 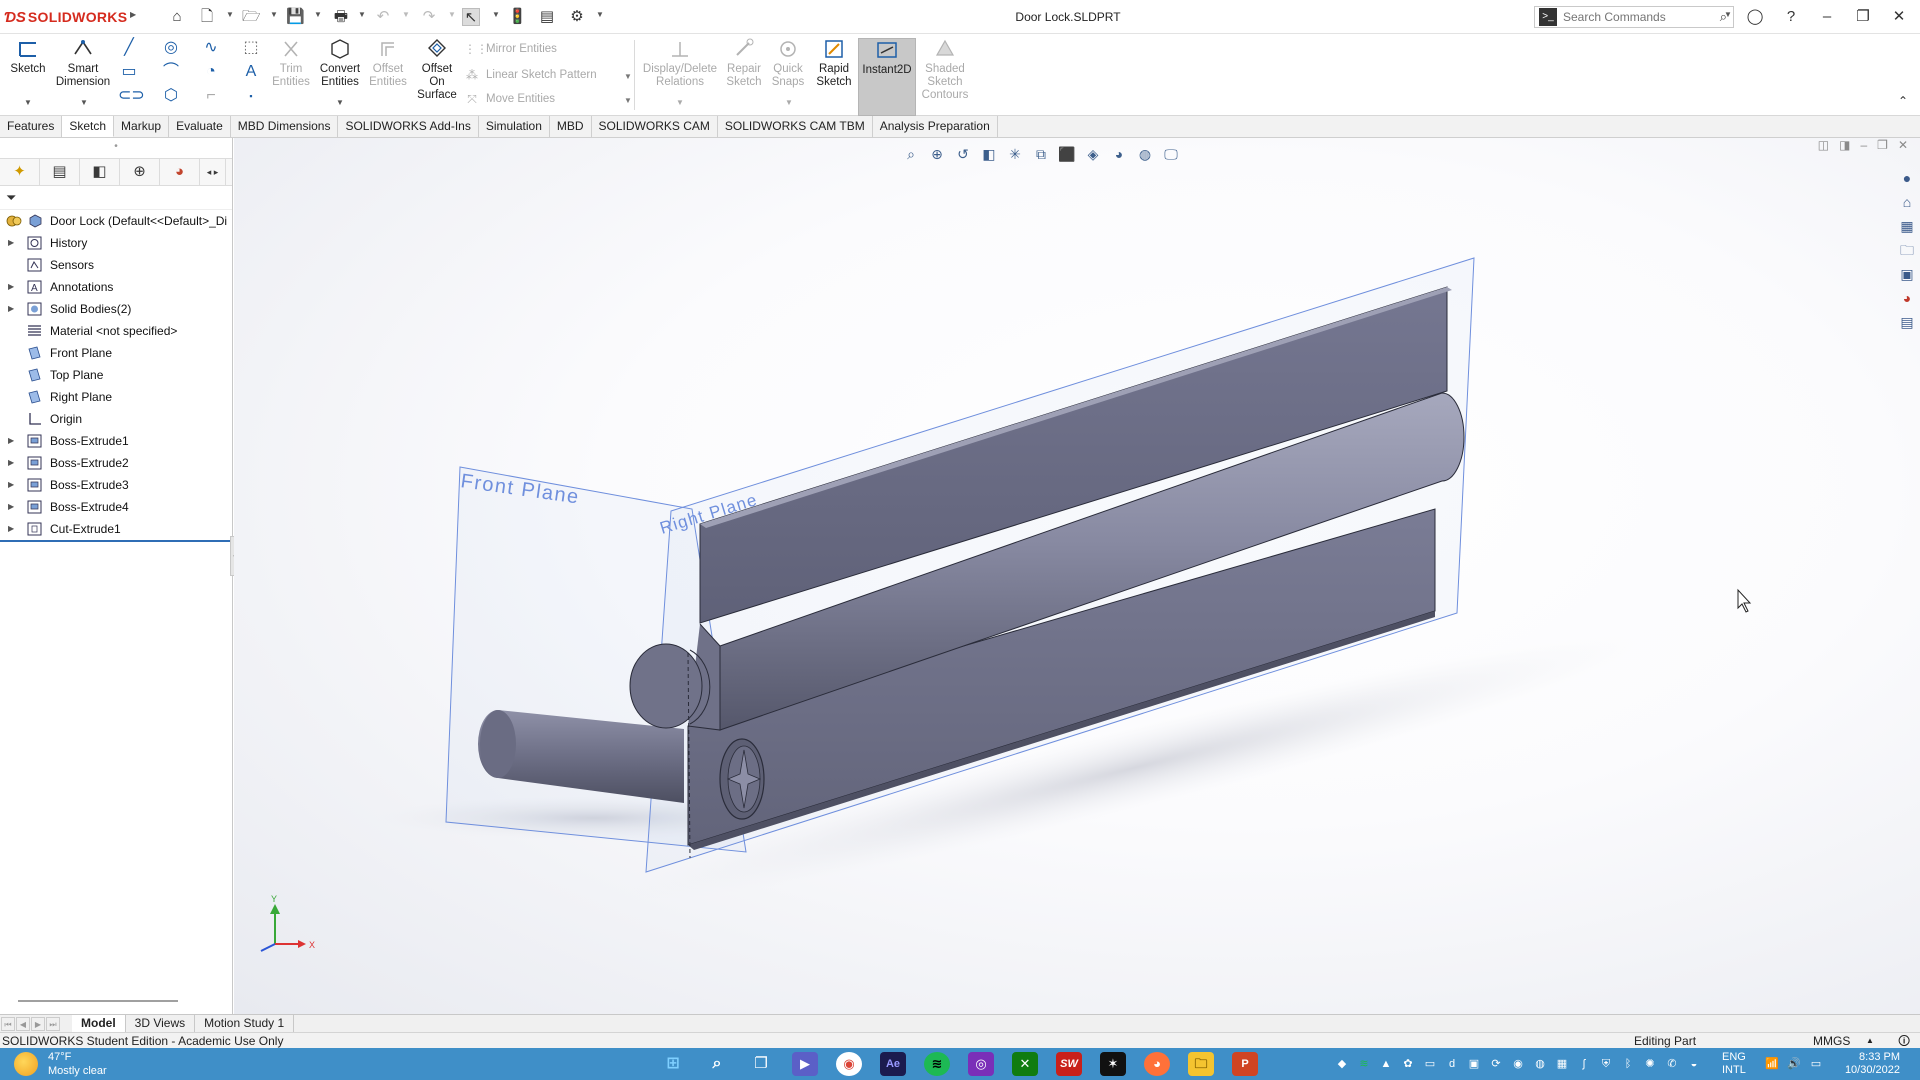 What do you see at coordinates (142, 126) in the screenshot?
I see `tab-markup: Markup` at bounding box center [142, 126].